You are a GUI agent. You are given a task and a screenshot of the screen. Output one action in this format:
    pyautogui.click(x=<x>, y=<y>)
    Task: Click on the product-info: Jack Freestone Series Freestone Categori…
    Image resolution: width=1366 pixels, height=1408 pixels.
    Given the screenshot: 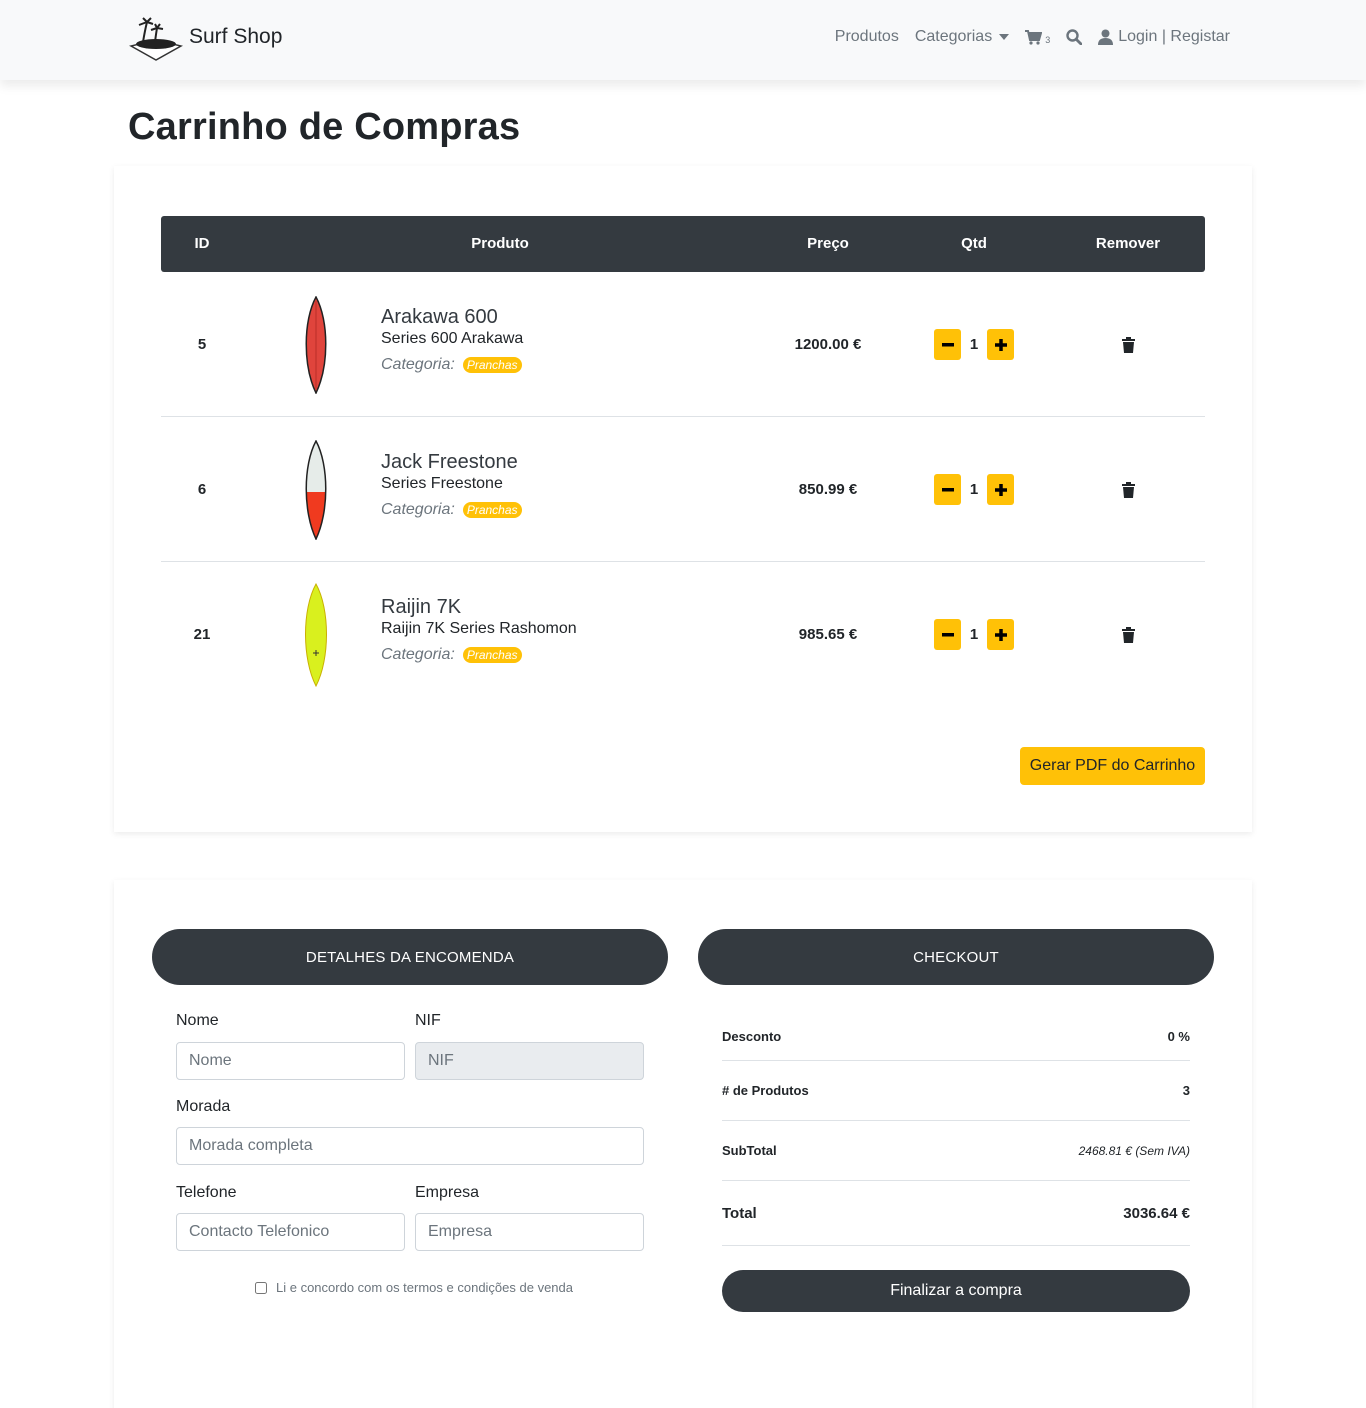 What is the action you would take?
    pyautogui.click(x=561, y=489)
    